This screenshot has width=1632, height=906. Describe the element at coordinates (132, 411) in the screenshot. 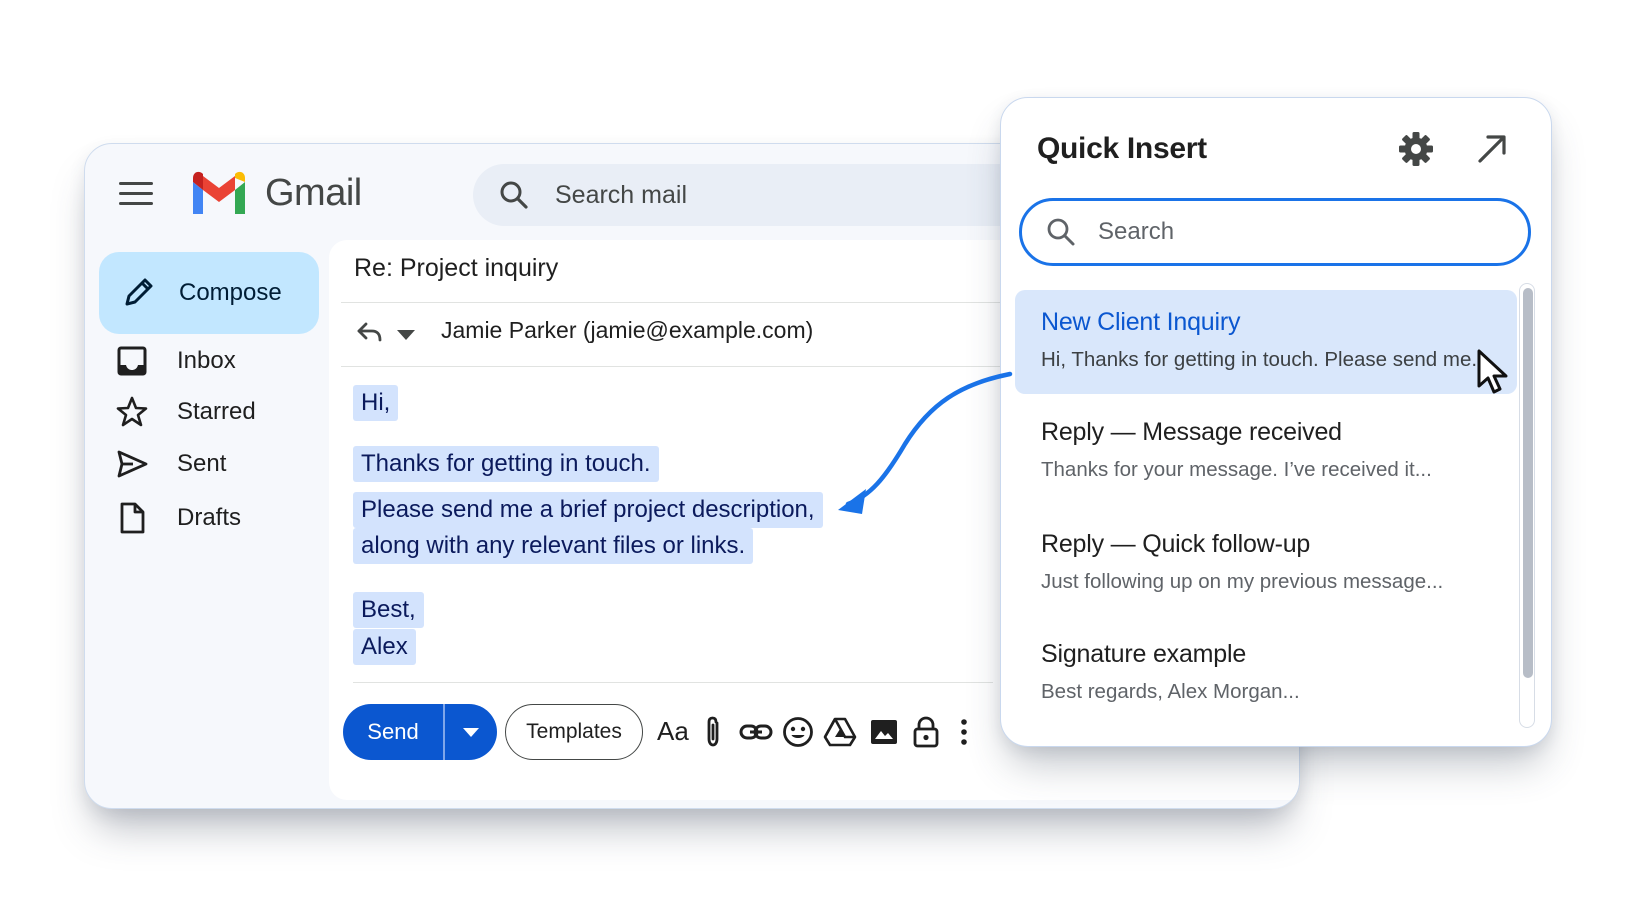

I see `star-icon` at that location.